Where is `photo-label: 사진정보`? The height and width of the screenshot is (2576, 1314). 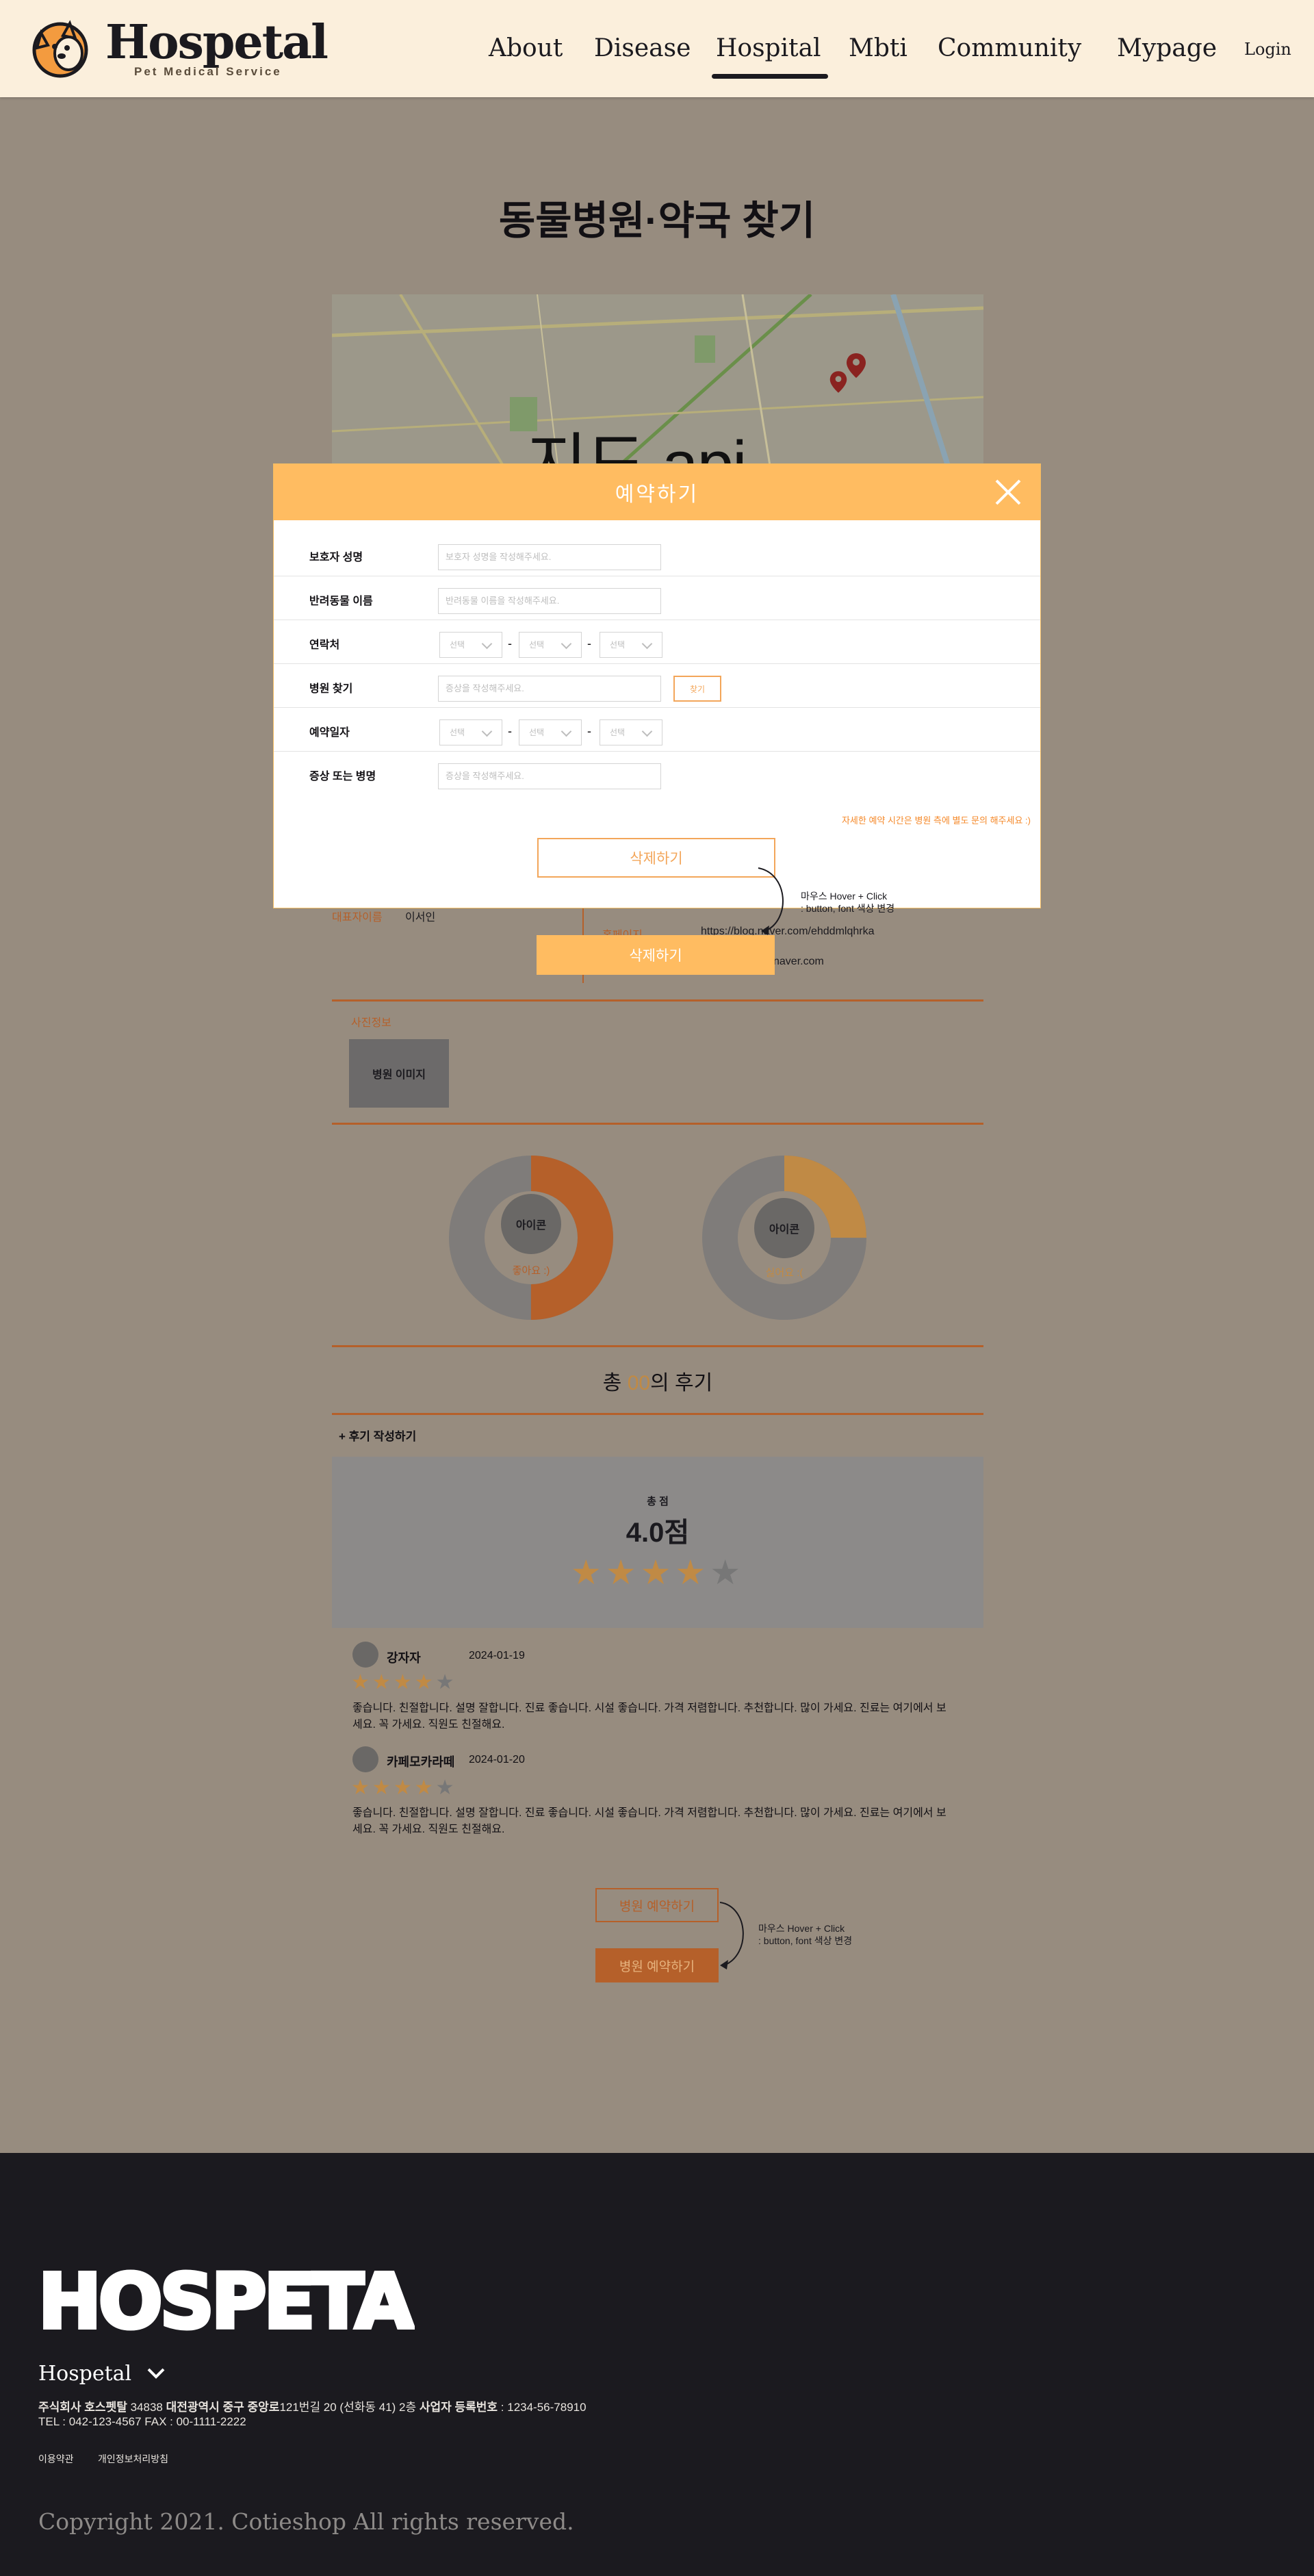
photo-label: 사진정보 is located at coordinates (371, 1023).